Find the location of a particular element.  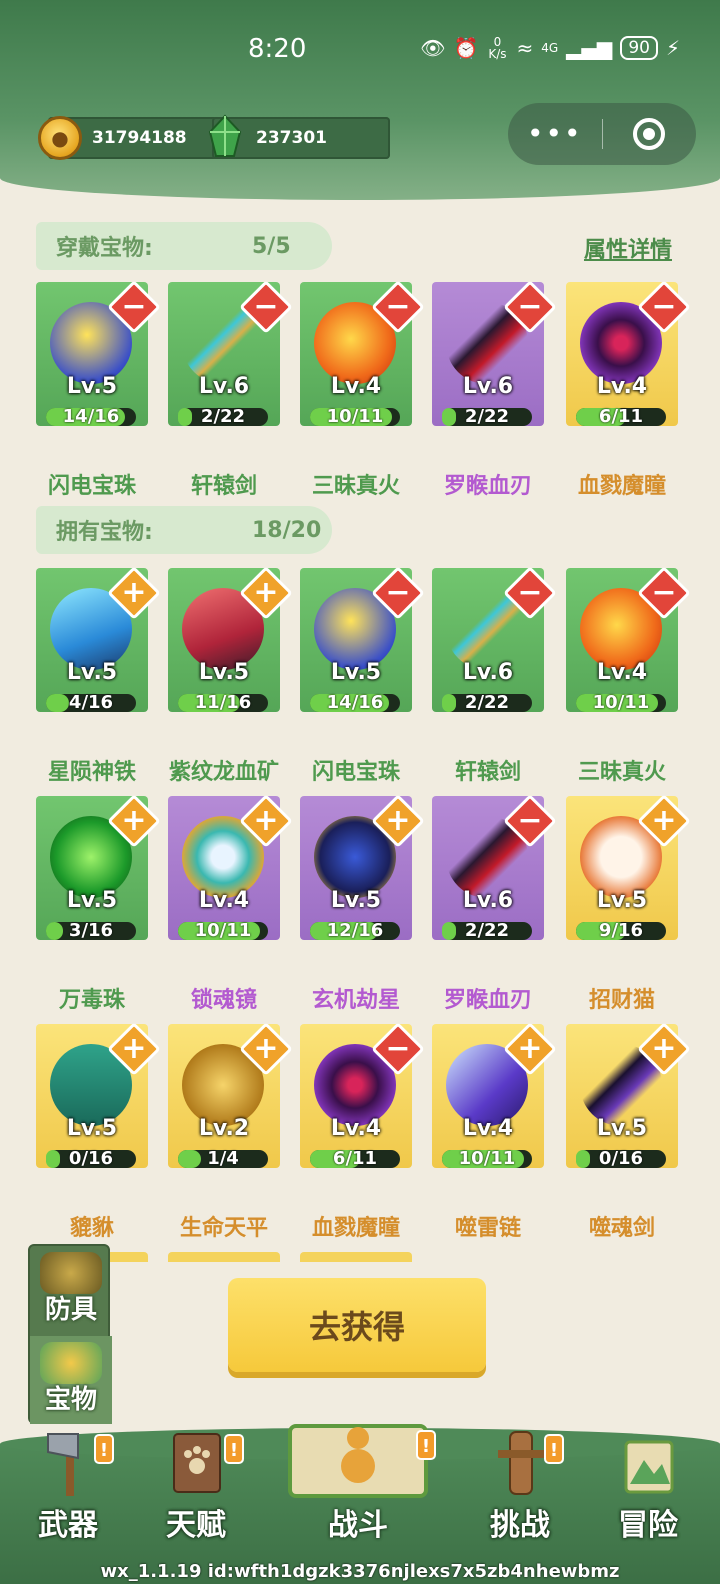

progress-text: 11/16 is located at coordinates (223, 702).